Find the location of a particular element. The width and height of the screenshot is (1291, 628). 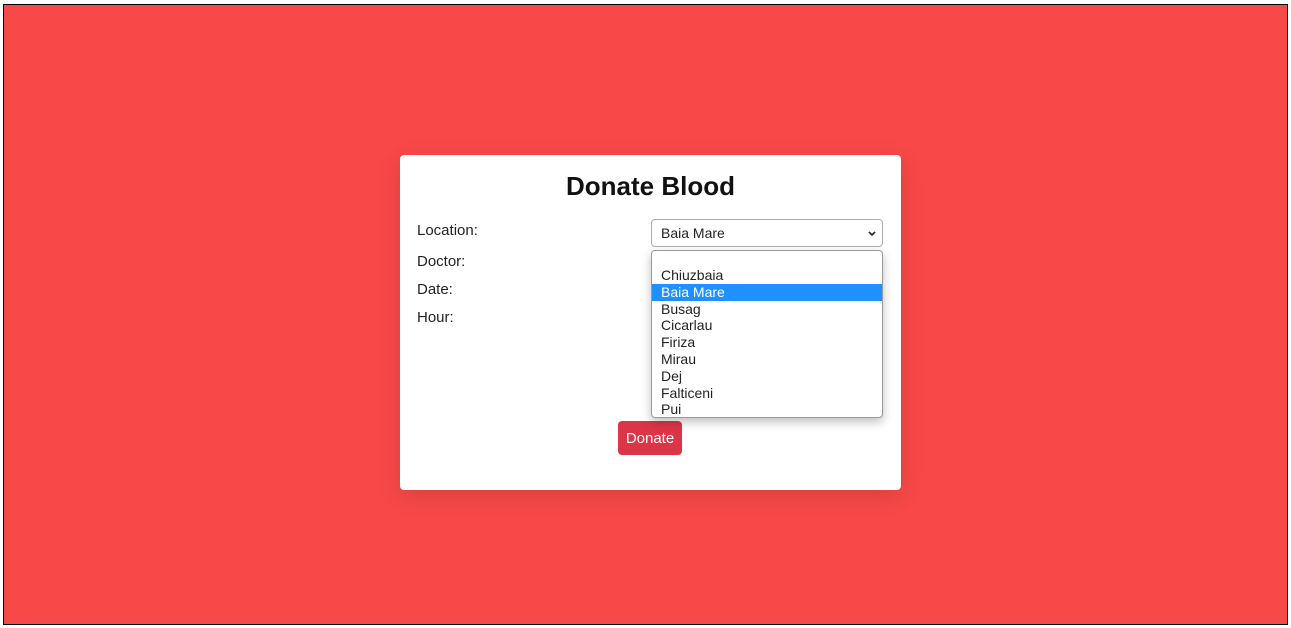

location-option-selected: Baia Mare is located at coordinates (767, 292).